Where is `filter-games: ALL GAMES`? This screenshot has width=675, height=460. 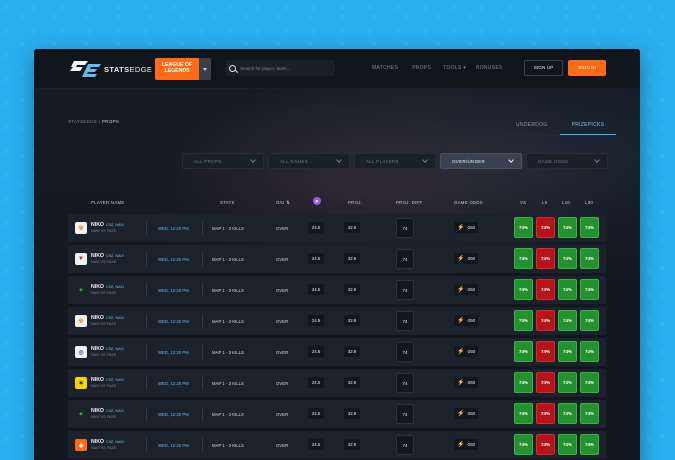 filter-games: ALL GAMES is located at coordinates (309, 161).